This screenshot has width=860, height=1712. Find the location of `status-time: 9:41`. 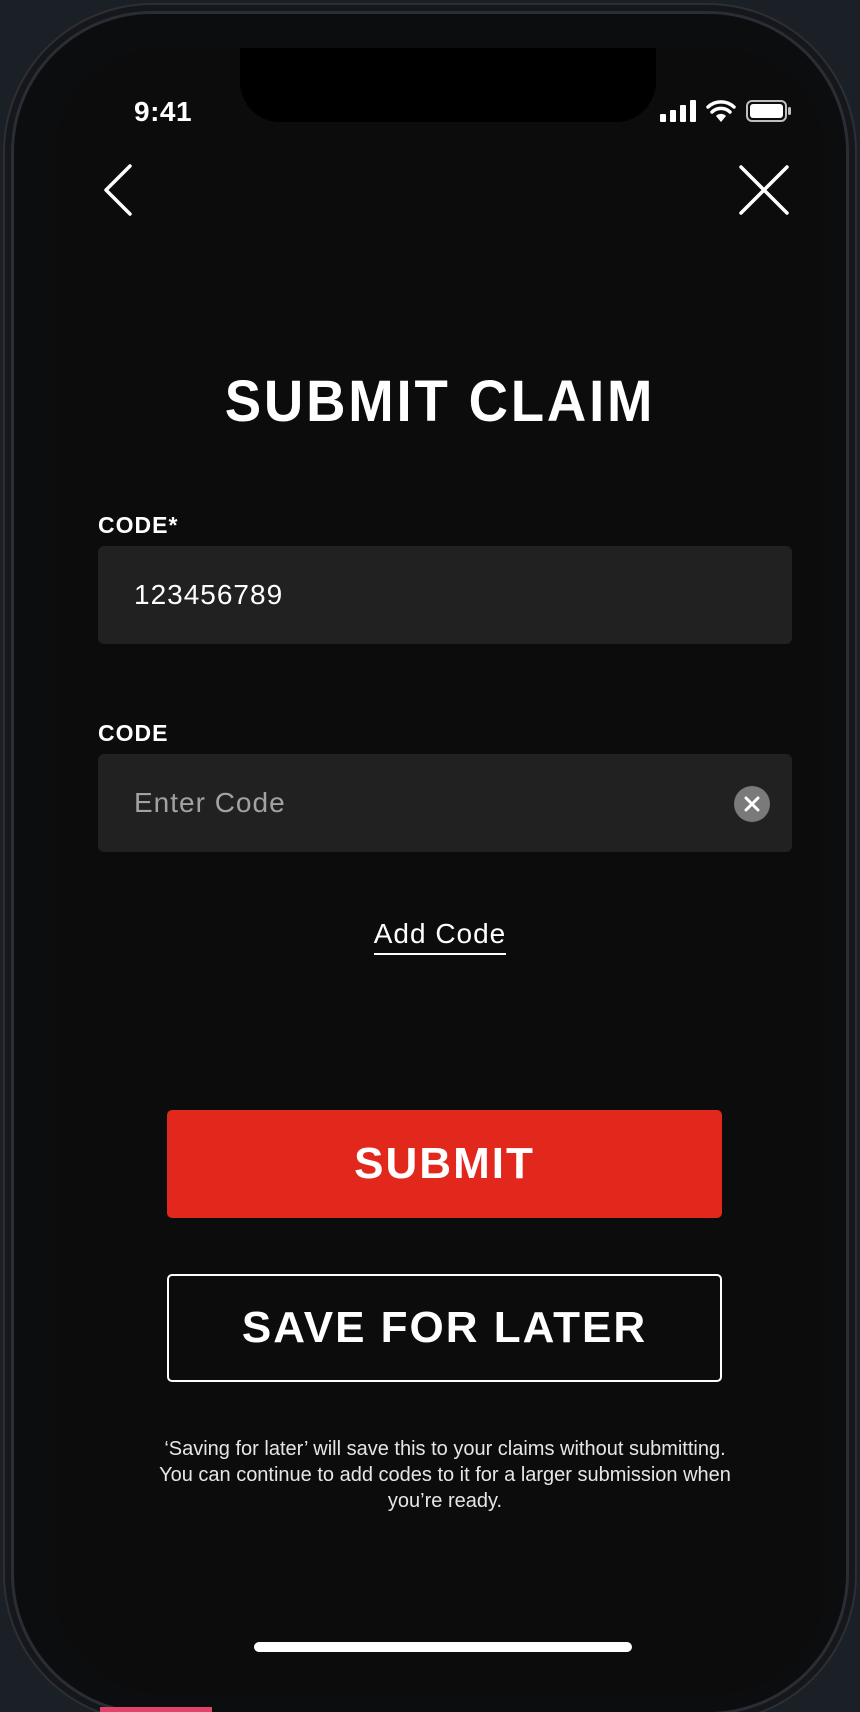

status-time: 9:41 is located at coordinates (163, 111).